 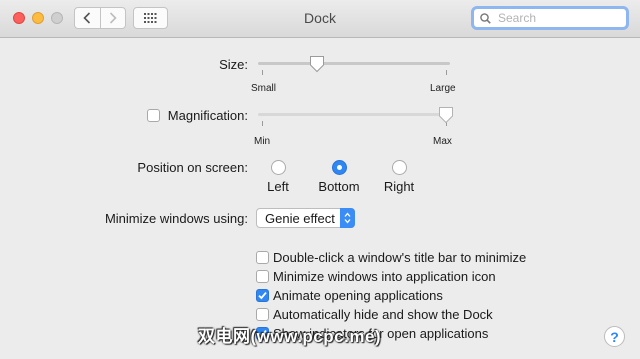 I want to click on checkmark-icon, so click(x=262, y=296).